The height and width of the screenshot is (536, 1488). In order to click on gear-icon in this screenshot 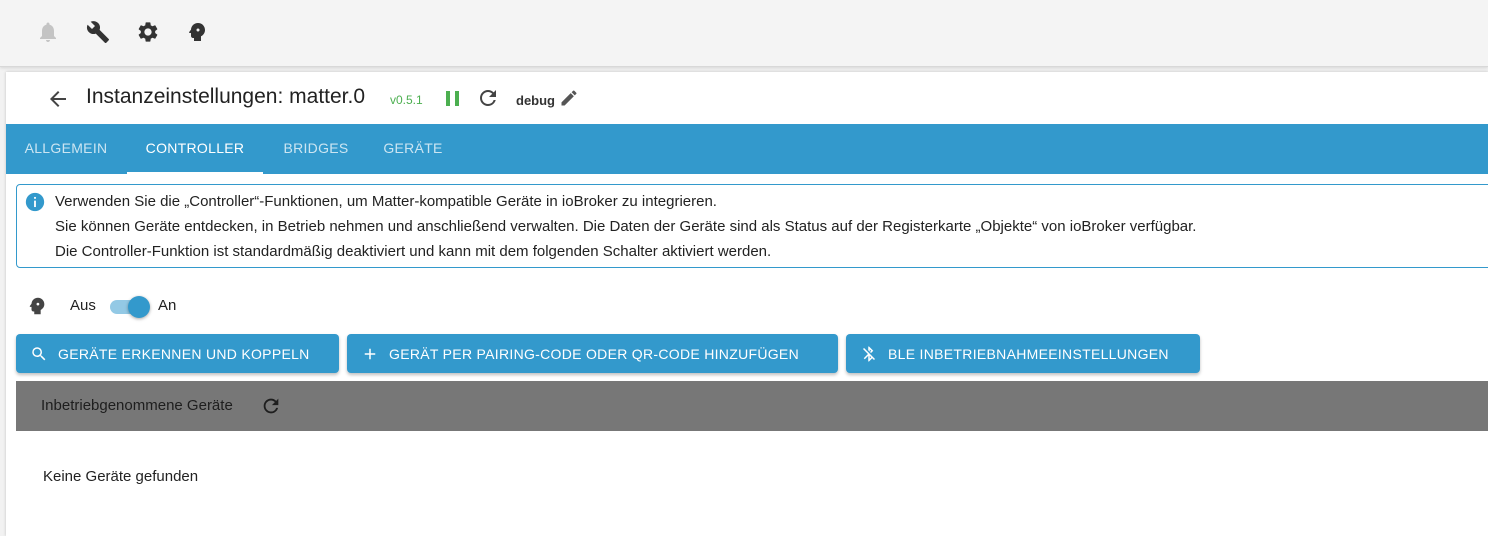, I will do `click(148, 32)`.